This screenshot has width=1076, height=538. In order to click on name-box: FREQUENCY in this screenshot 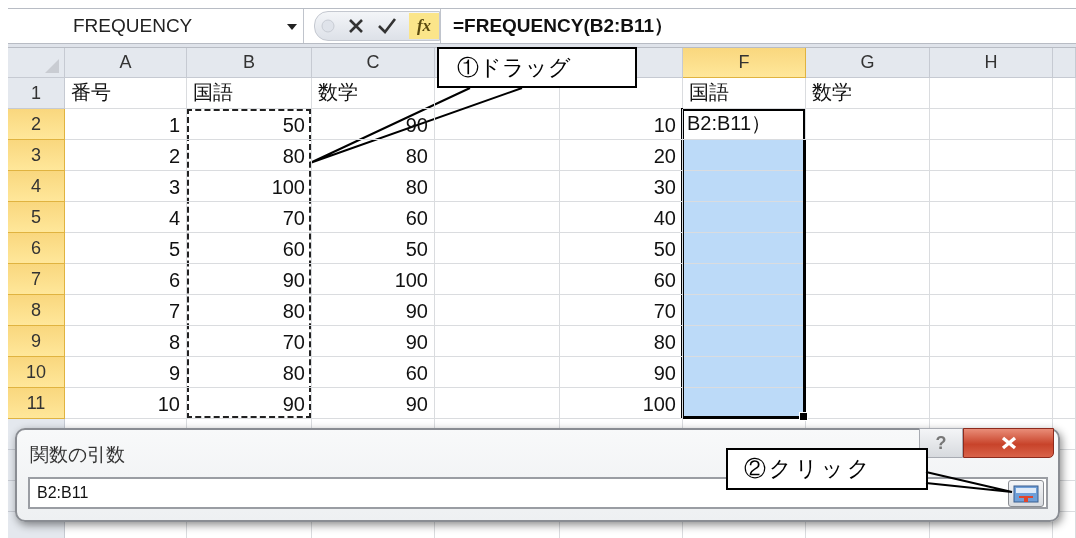, I will do `click(156, 26)`.